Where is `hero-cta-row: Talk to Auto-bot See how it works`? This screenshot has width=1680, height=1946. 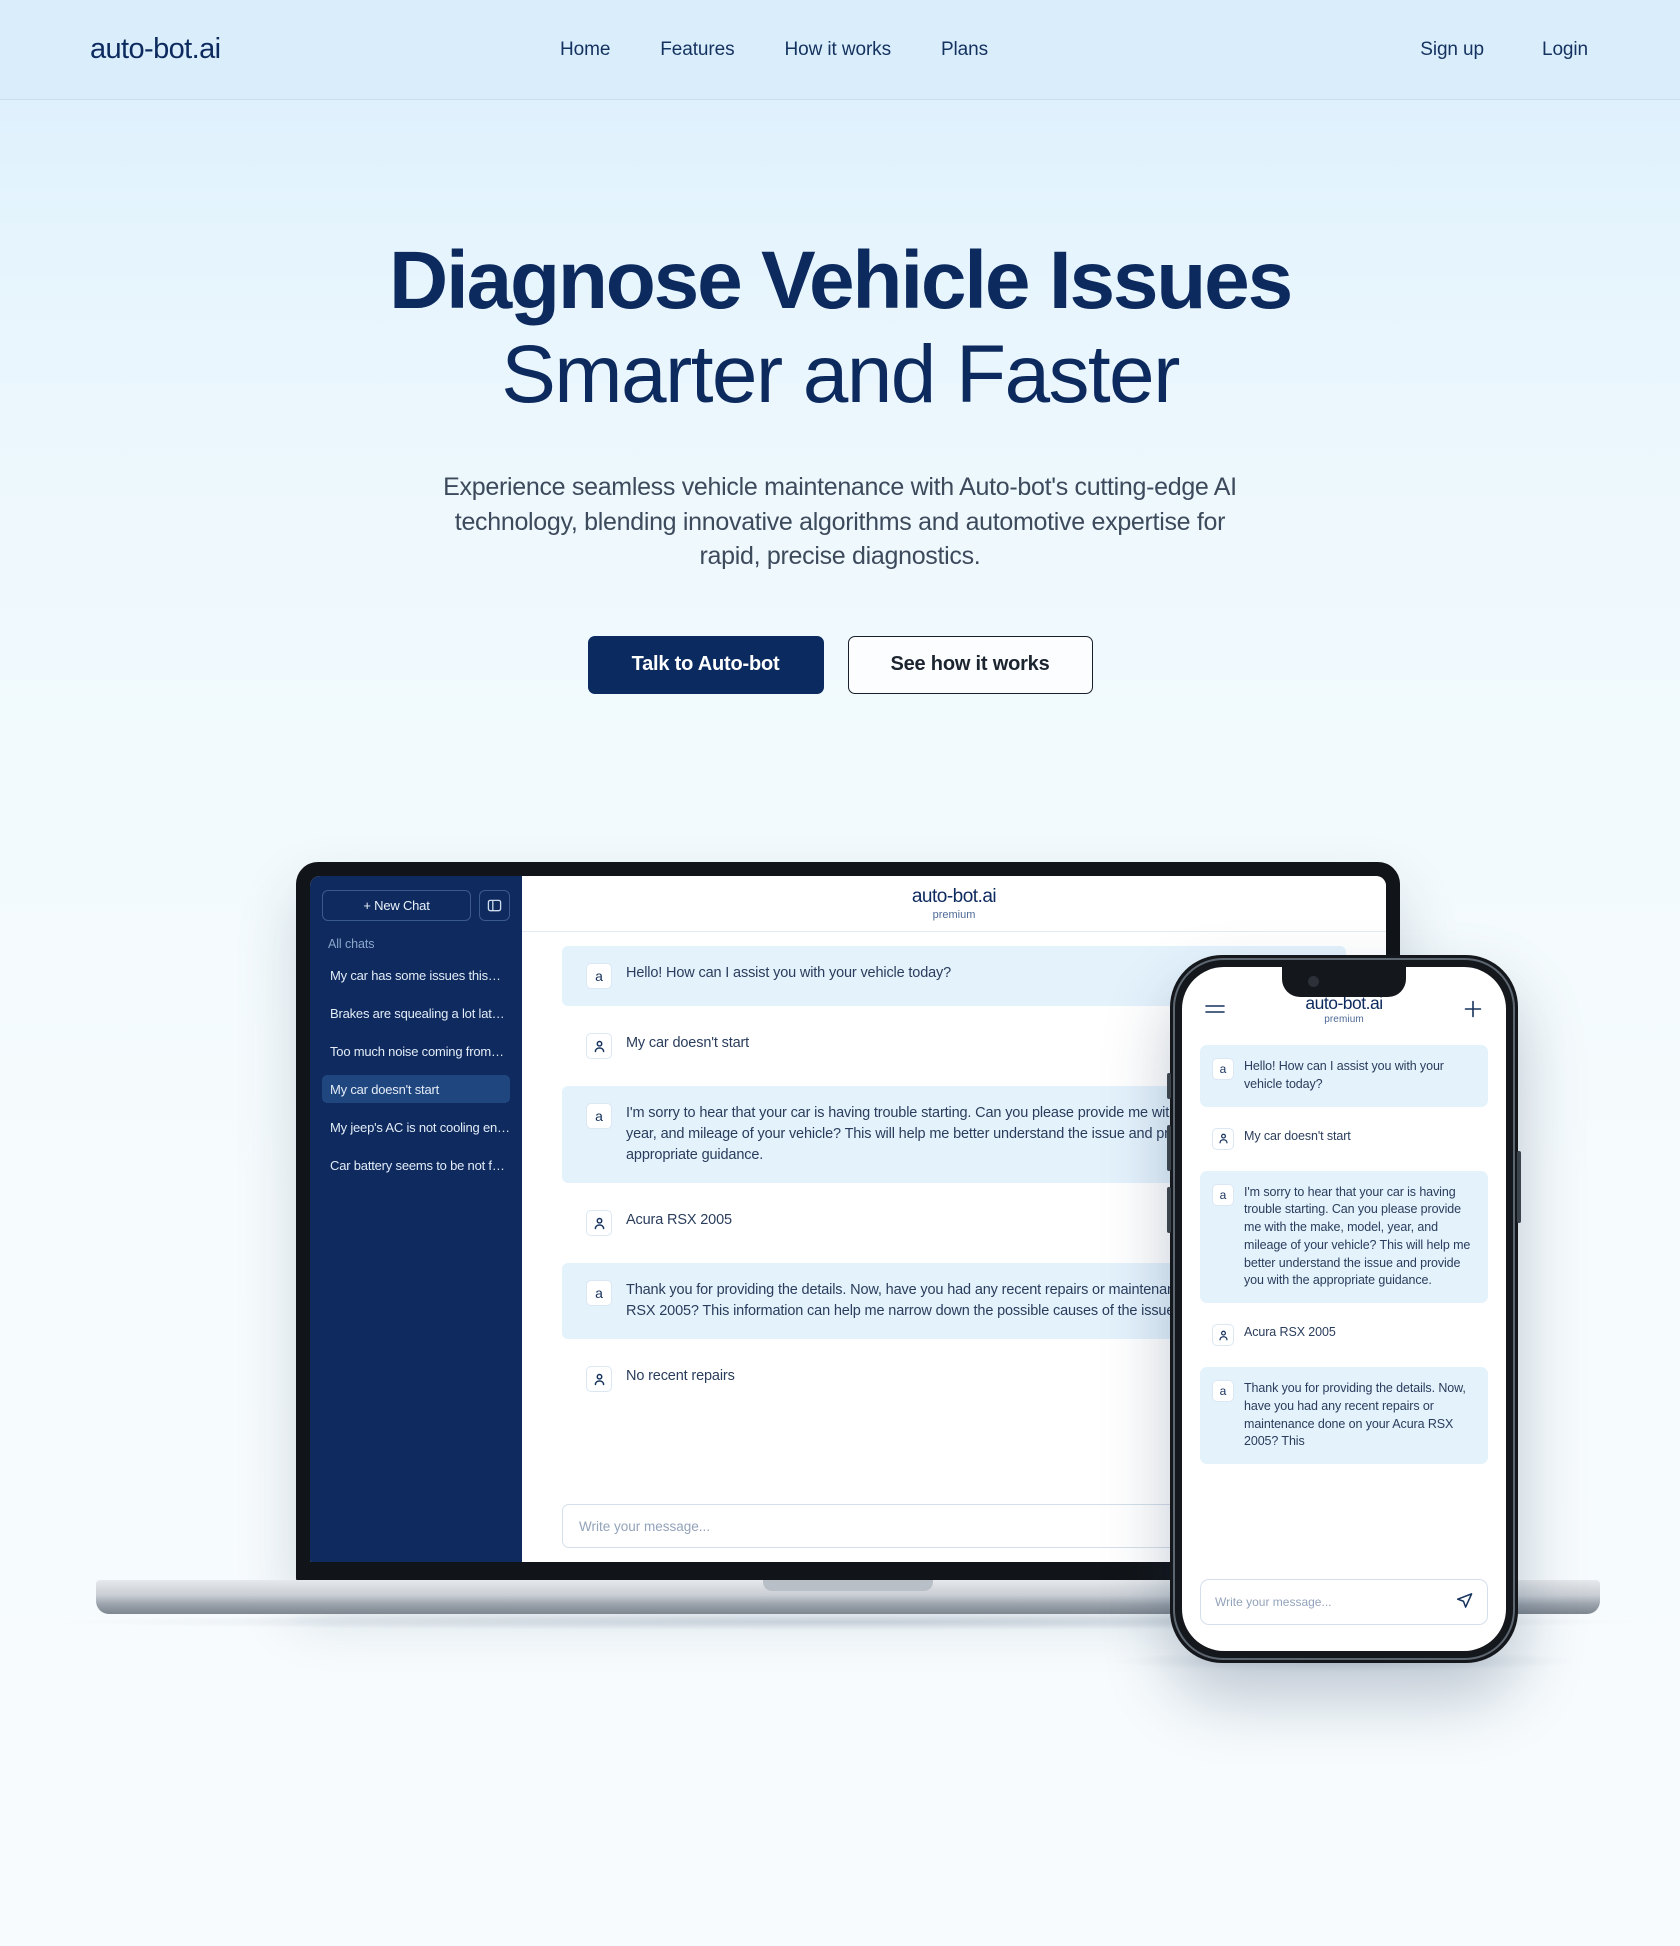 hero-cta-row: Talk to Auto-bot See how it works is located at coordinates (840, 664).